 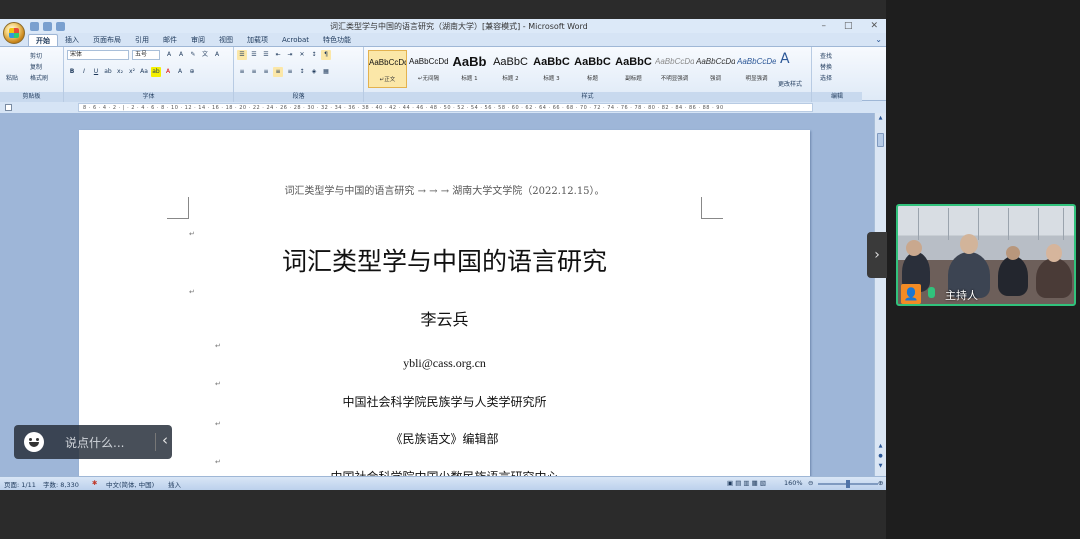 I want to click on sort-icon: ↕, so click(x=314, y=55).